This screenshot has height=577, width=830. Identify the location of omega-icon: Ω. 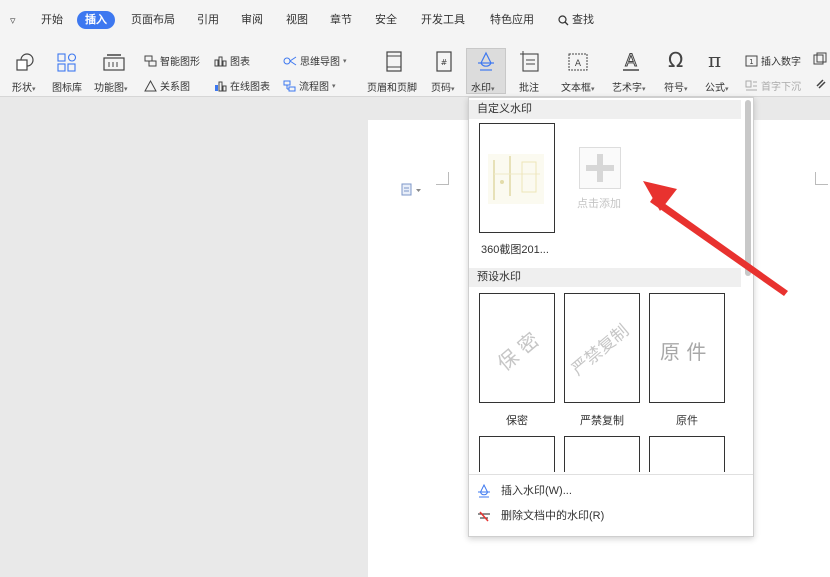
(676, 60).